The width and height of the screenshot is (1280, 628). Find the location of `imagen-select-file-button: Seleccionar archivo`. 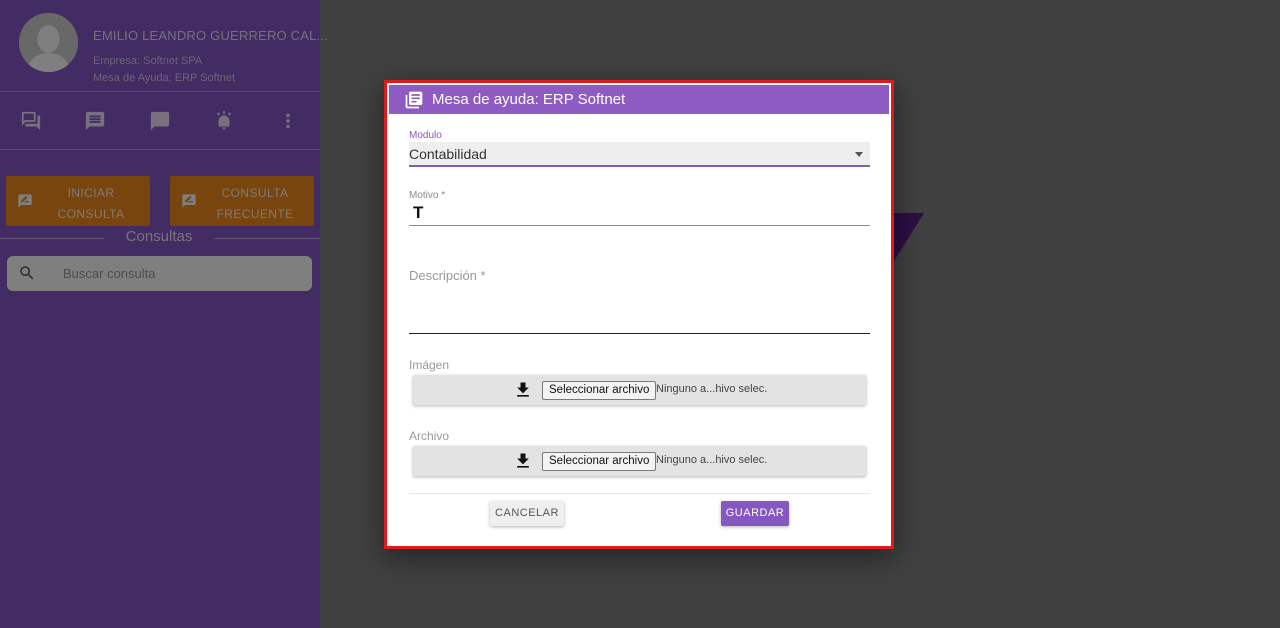

imagen-select-file-button: Seleccionar archivo is located at coordinates (599, 390).